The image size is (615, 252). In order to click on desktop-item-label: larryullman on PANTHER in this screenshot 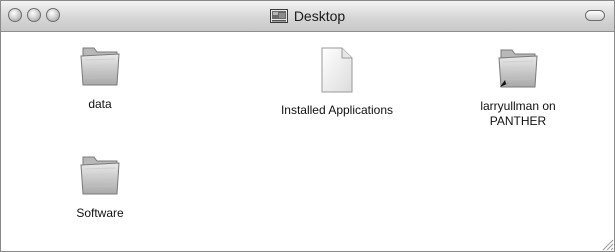, I will do `click(518, 113)`.